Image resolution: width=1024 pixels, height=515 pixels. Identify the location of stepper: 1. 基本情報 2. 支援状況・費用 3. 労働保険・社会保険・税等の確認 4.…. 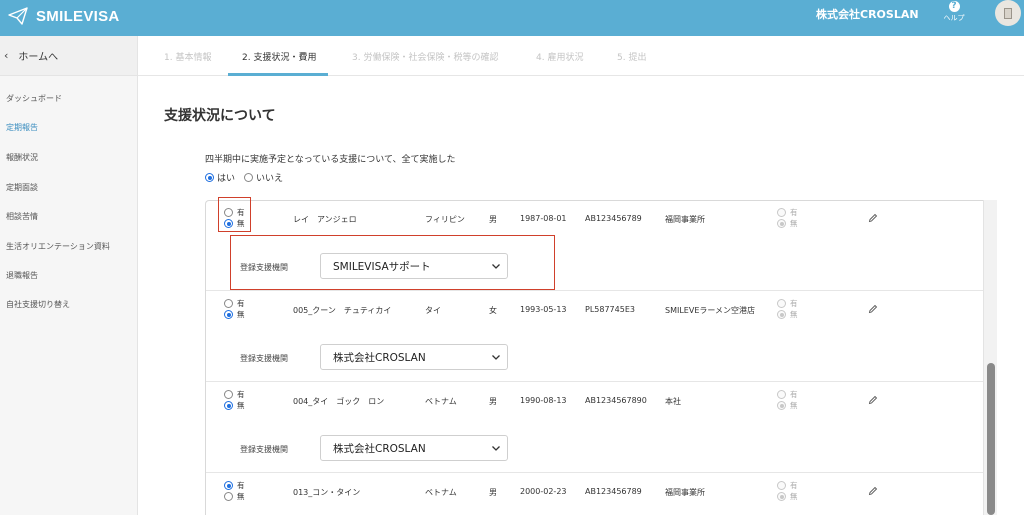
(581, 56).